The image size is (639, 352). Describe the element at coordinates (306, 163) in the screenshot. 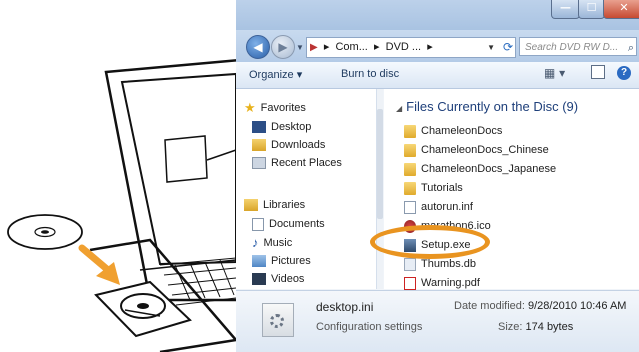

I see `sidebar-item-label: Recent Places` at that location.